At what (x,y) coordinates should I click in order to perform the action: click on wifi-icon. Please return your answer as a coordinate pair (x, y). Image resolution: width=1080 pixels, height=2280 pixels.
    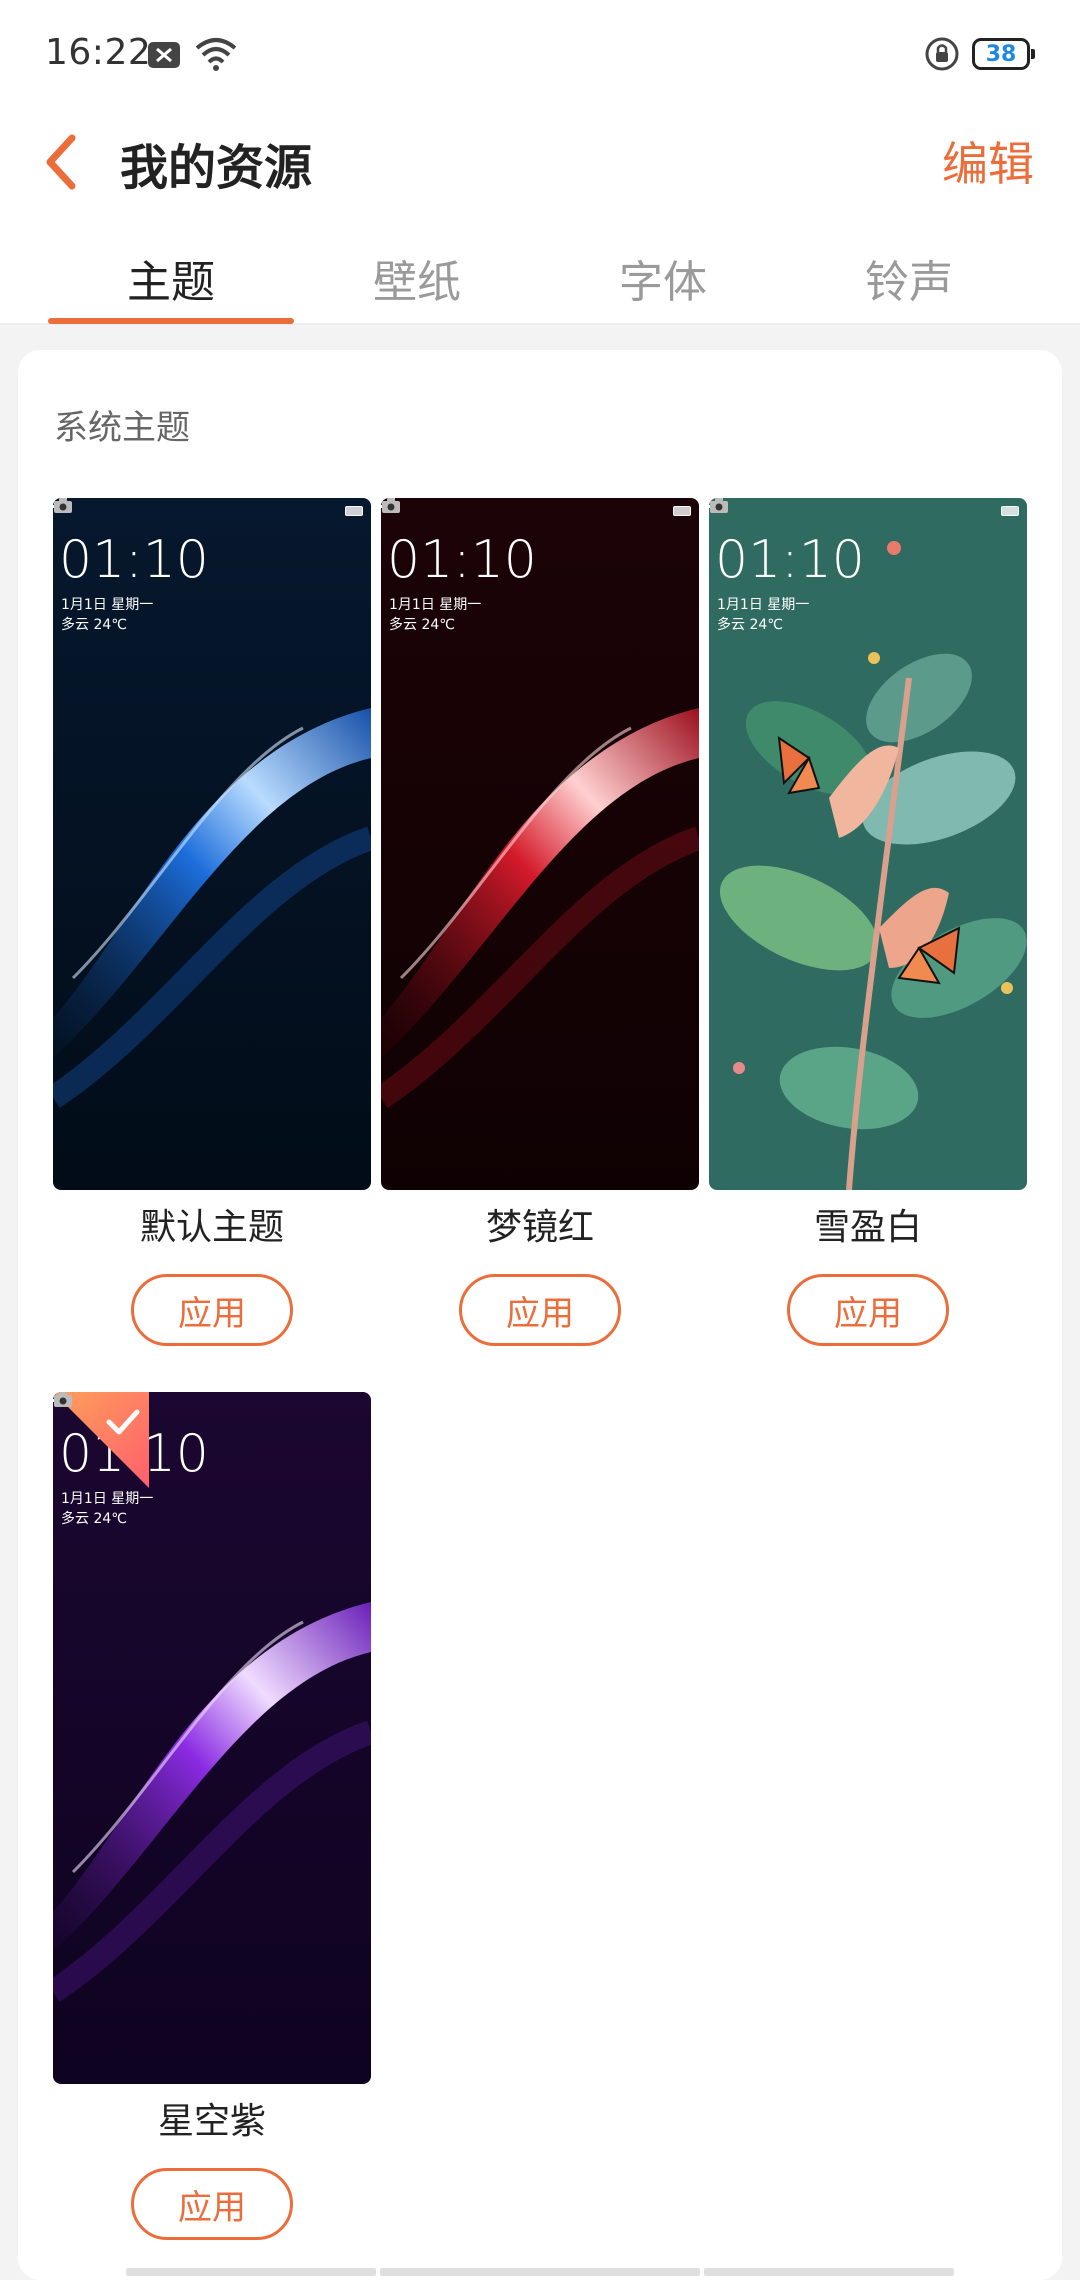
    Looking at the image, I should click on (216, 54).